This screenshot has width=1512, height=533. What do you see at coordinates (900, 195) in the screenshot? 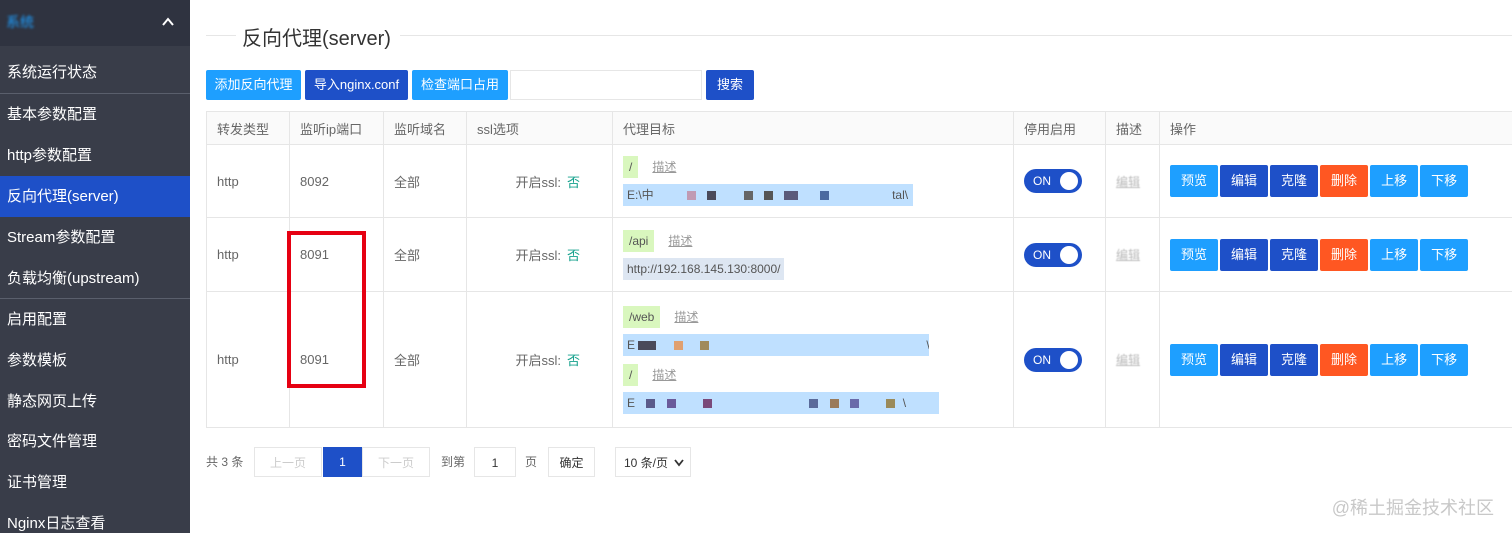
I see `target-value-tail: tal\` at bounding box center [900, 195].